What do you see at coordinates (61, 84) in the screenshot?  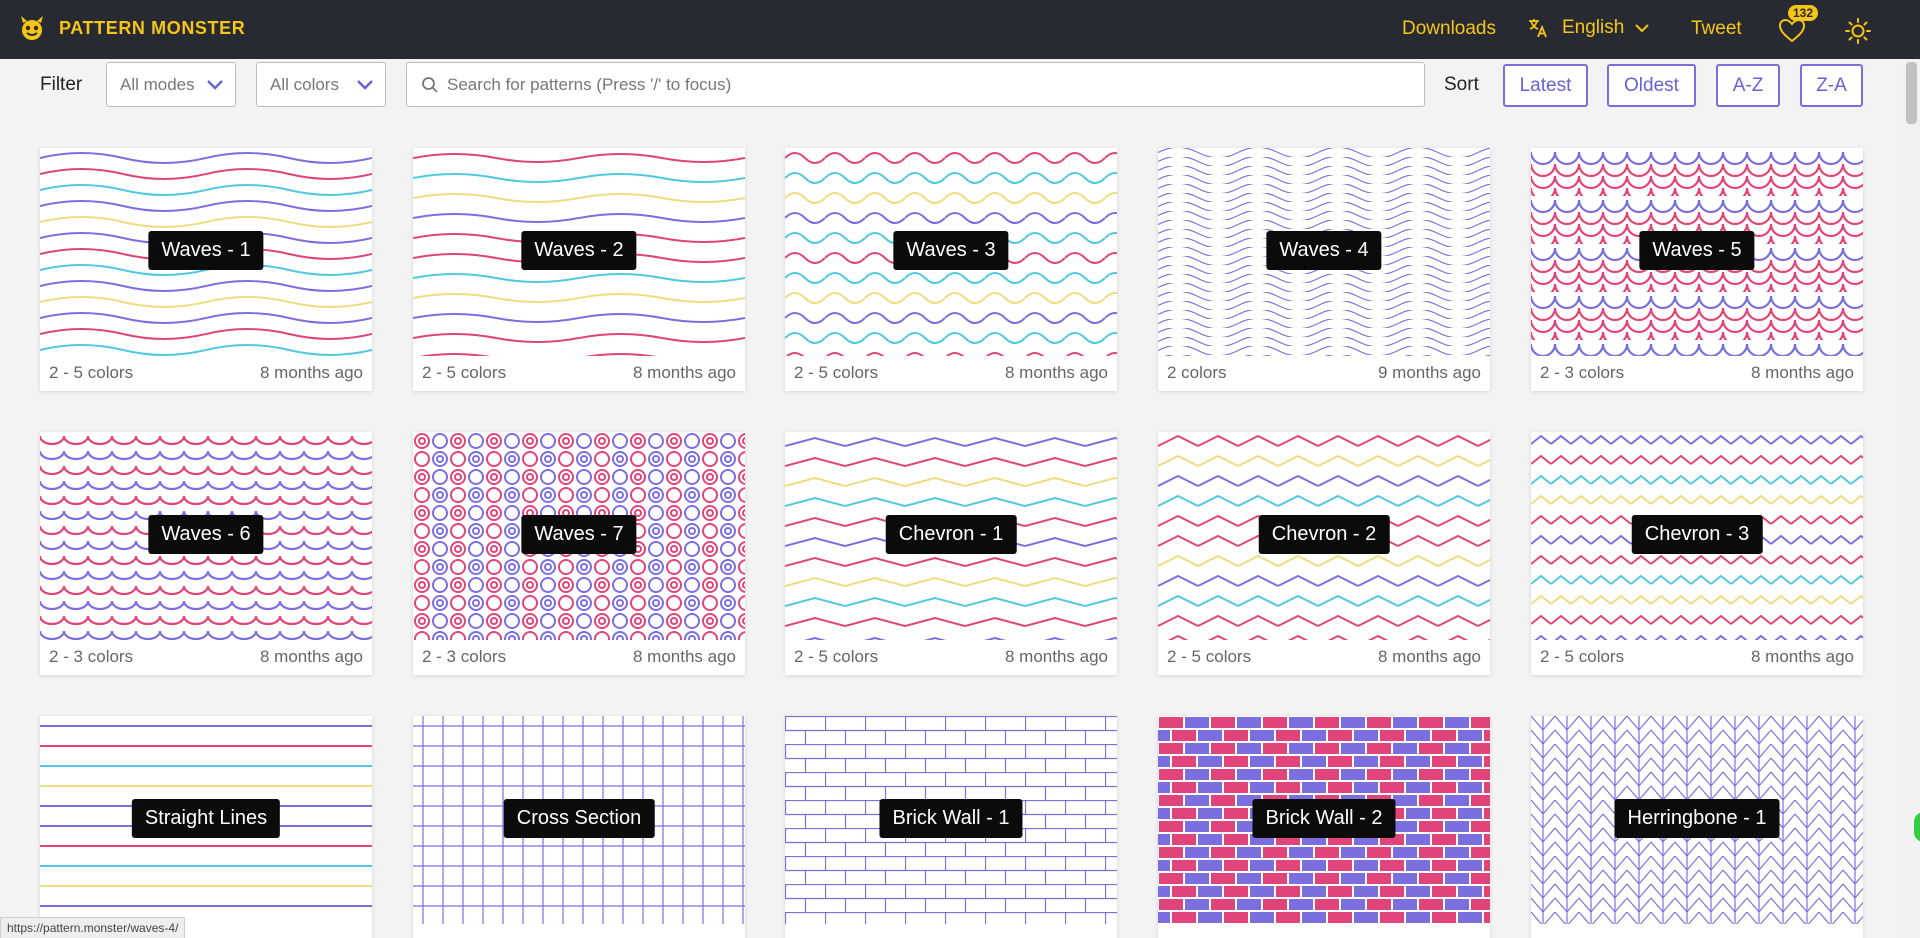 I see `filter-label: Filter` at bounding box center [61, 84].